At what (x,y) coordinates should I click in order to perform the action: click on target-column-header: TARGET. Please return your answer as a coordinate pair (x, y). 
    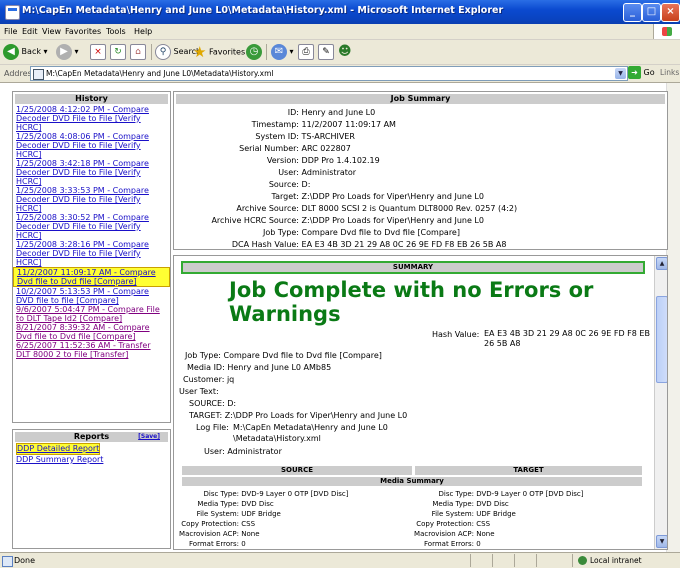
    Looking at the image, I should click on (528, 470).